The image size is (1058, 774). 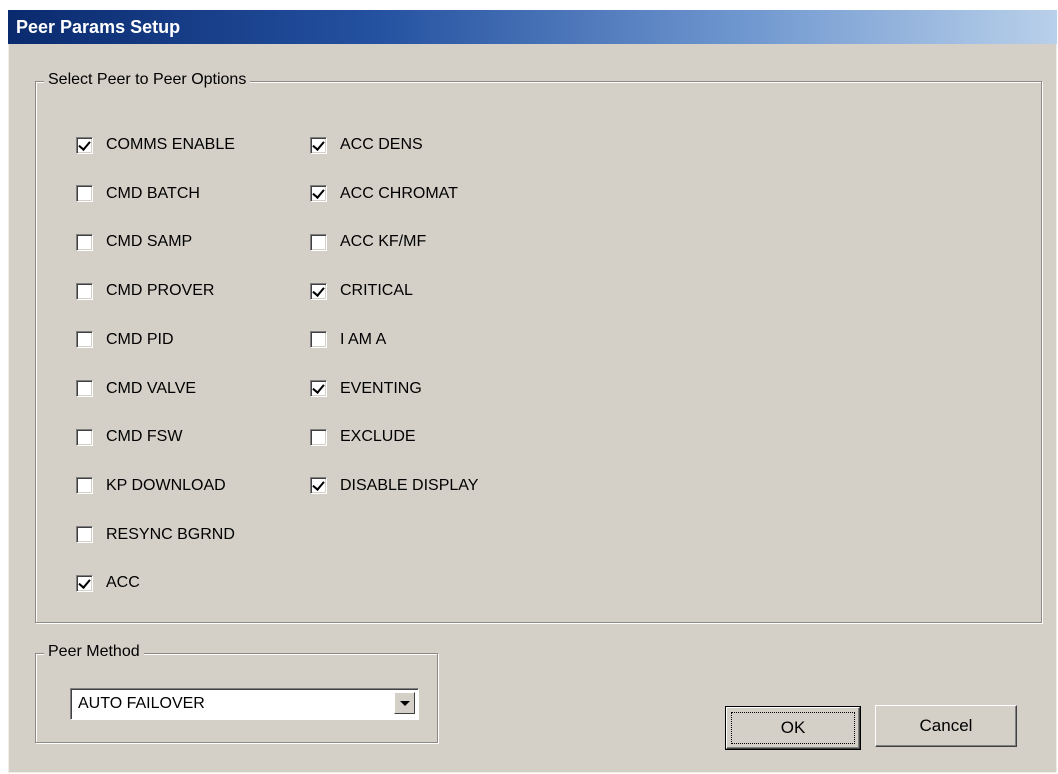 What do you see at coordinates (141, 703) in the screenshot?
I see `peer-method-value: AUTO FAILOVER` at bounding box center [141, 703].